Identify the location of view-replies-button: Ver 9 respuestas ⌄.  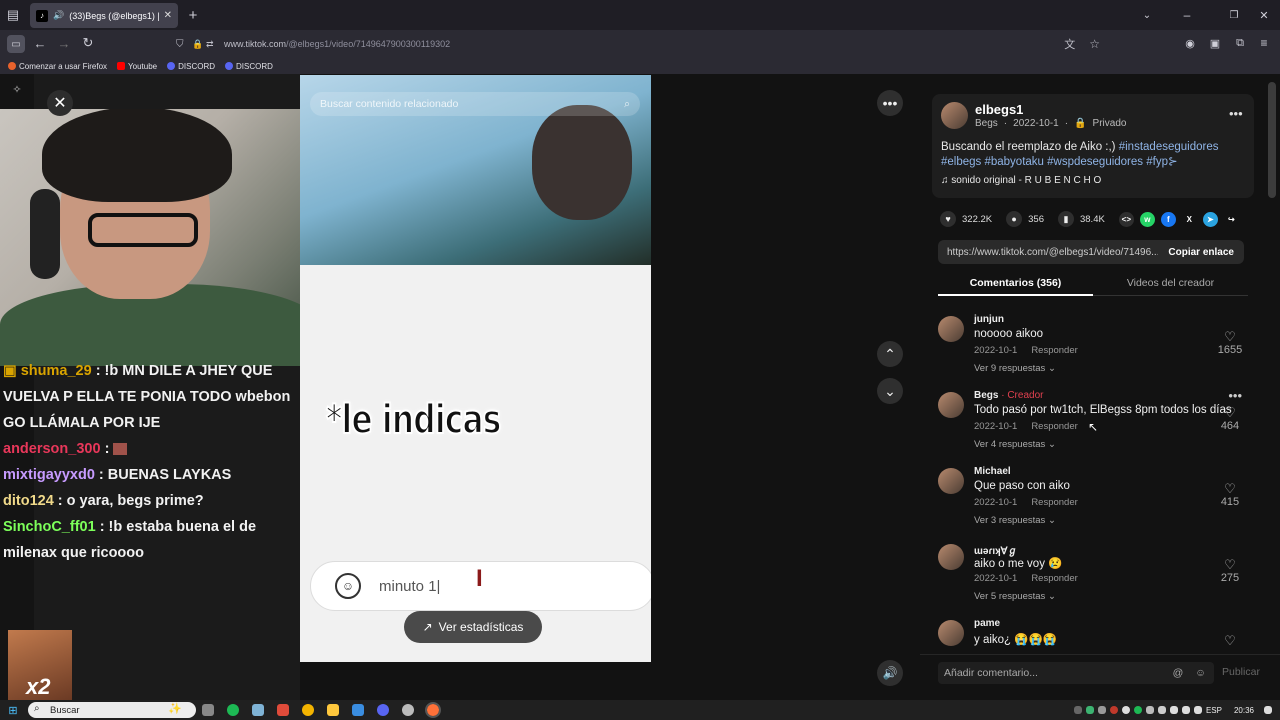
(1015, 368).